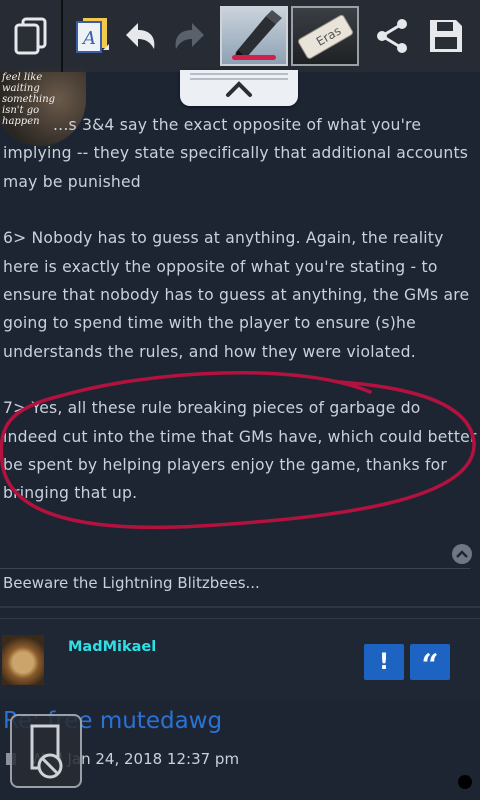  I want to click on report-post-button: !, so click(384, 662).